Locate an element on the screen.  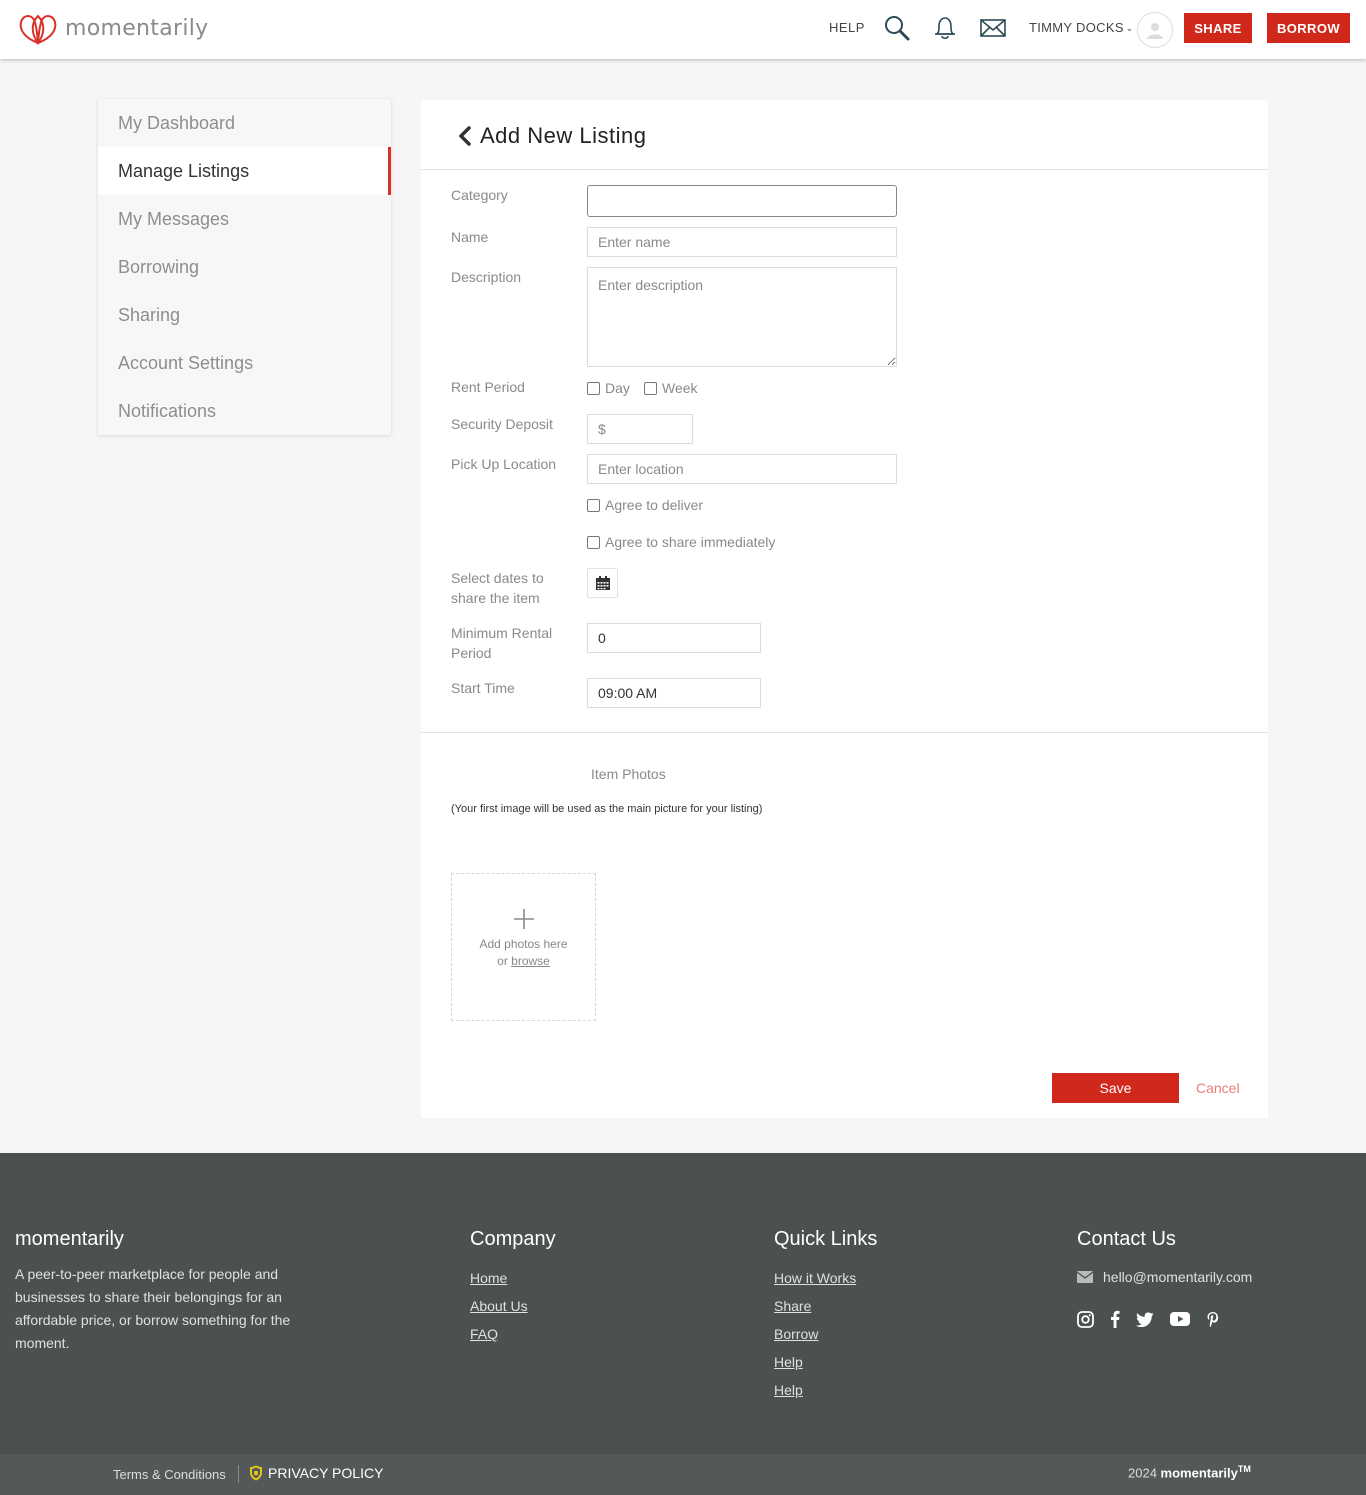
agree-share-checkbox is located at coordinates (593, 542).